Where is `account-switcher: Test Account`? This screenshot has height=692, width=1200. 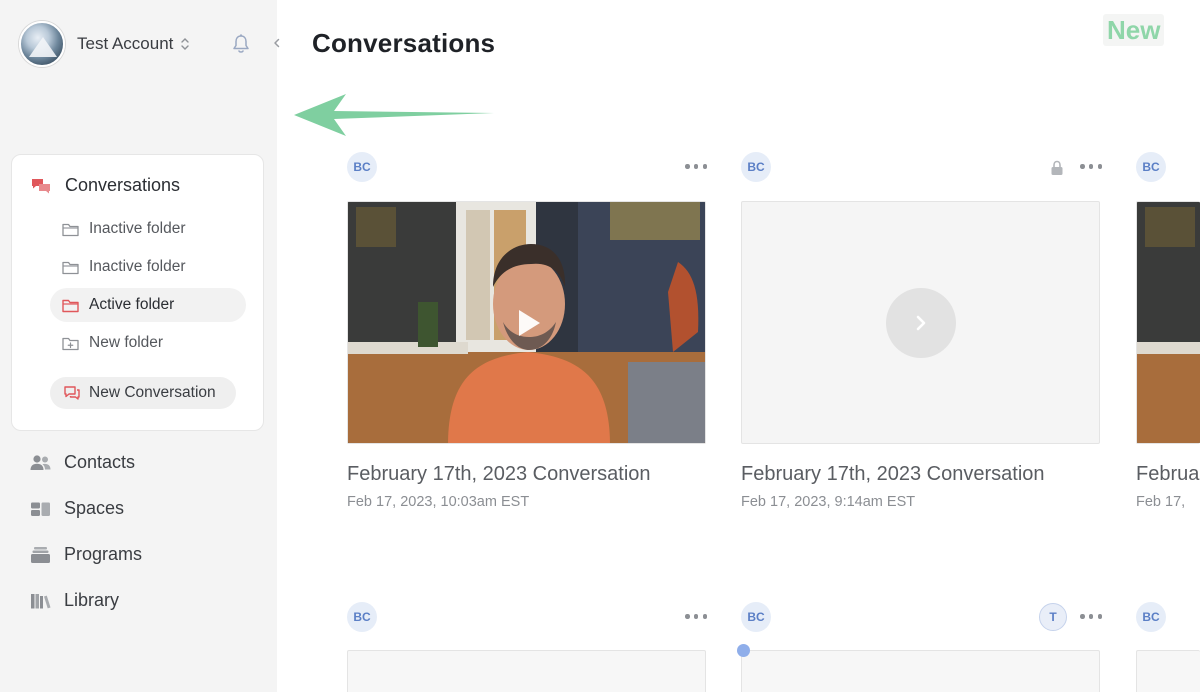 account-switcher: Test Account is located at coordinates (104, 44).